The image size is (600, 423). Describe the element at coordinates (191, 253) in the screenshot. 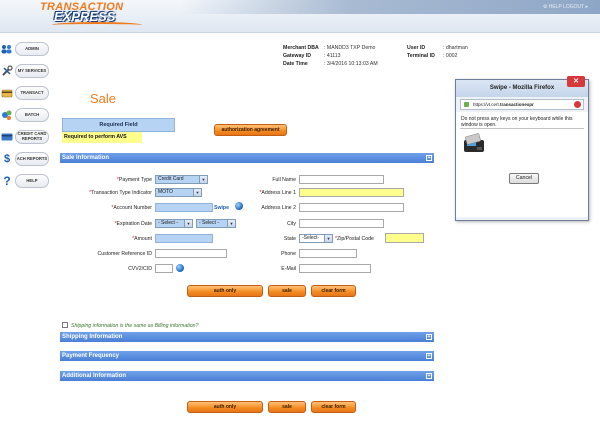

I see `customer-reference-input` at that location.